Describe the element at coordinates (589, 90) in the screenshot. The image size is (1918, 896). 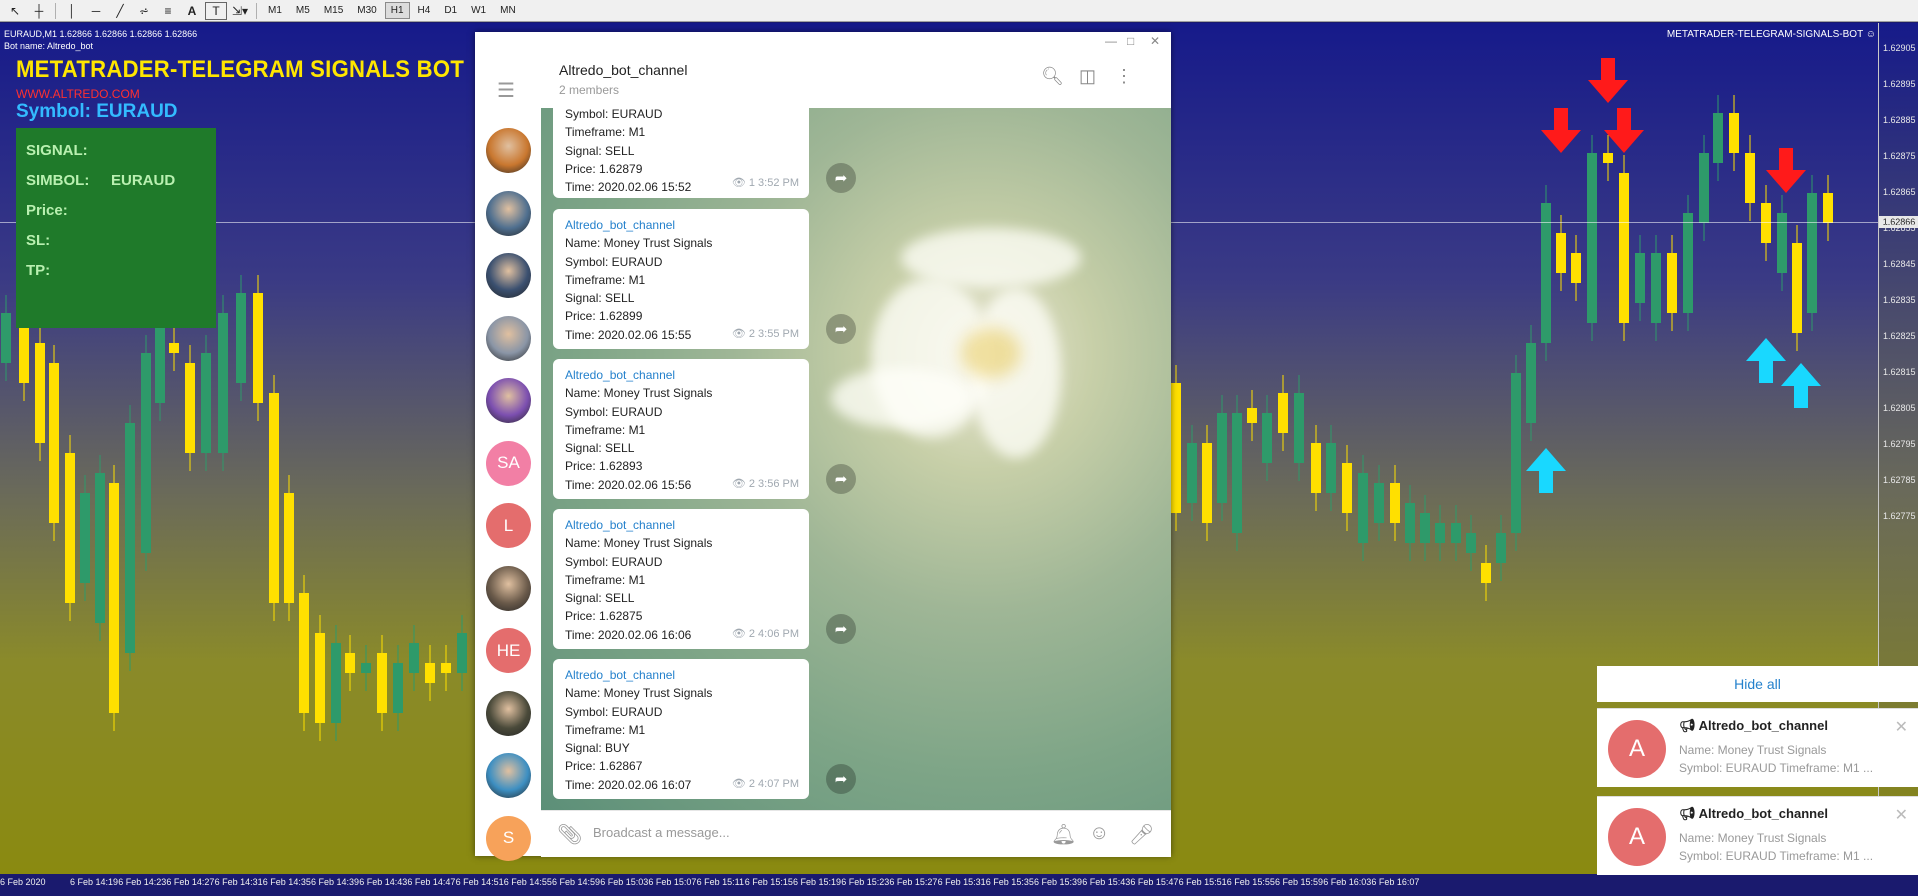
I see `members-count: 2 members` at that location.